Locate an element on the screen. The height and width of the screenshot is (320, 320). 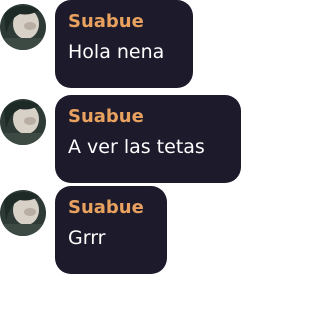
message-text: Hola nena is located at coordinates (116, 52).